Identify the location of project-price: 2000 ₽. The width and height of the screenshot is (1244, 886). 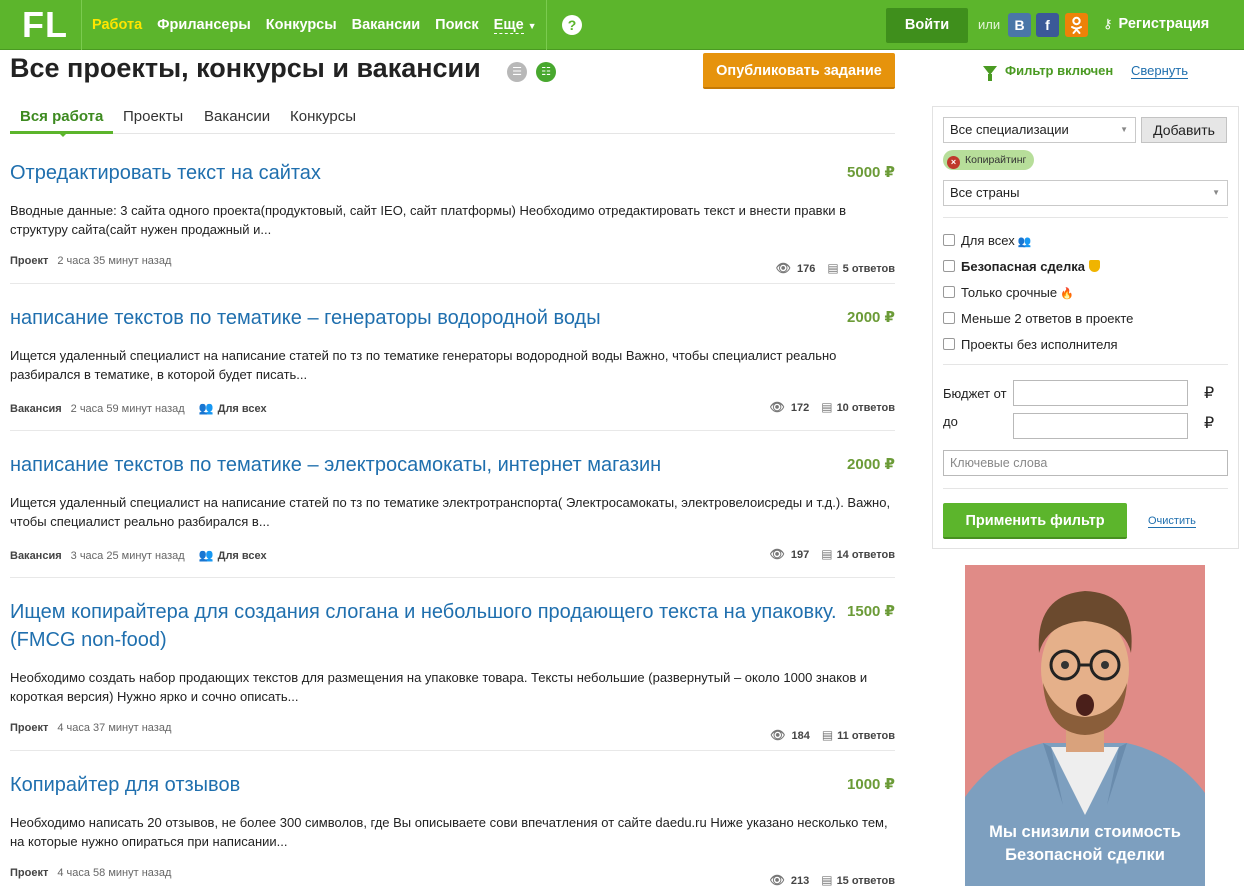
(871, 464).